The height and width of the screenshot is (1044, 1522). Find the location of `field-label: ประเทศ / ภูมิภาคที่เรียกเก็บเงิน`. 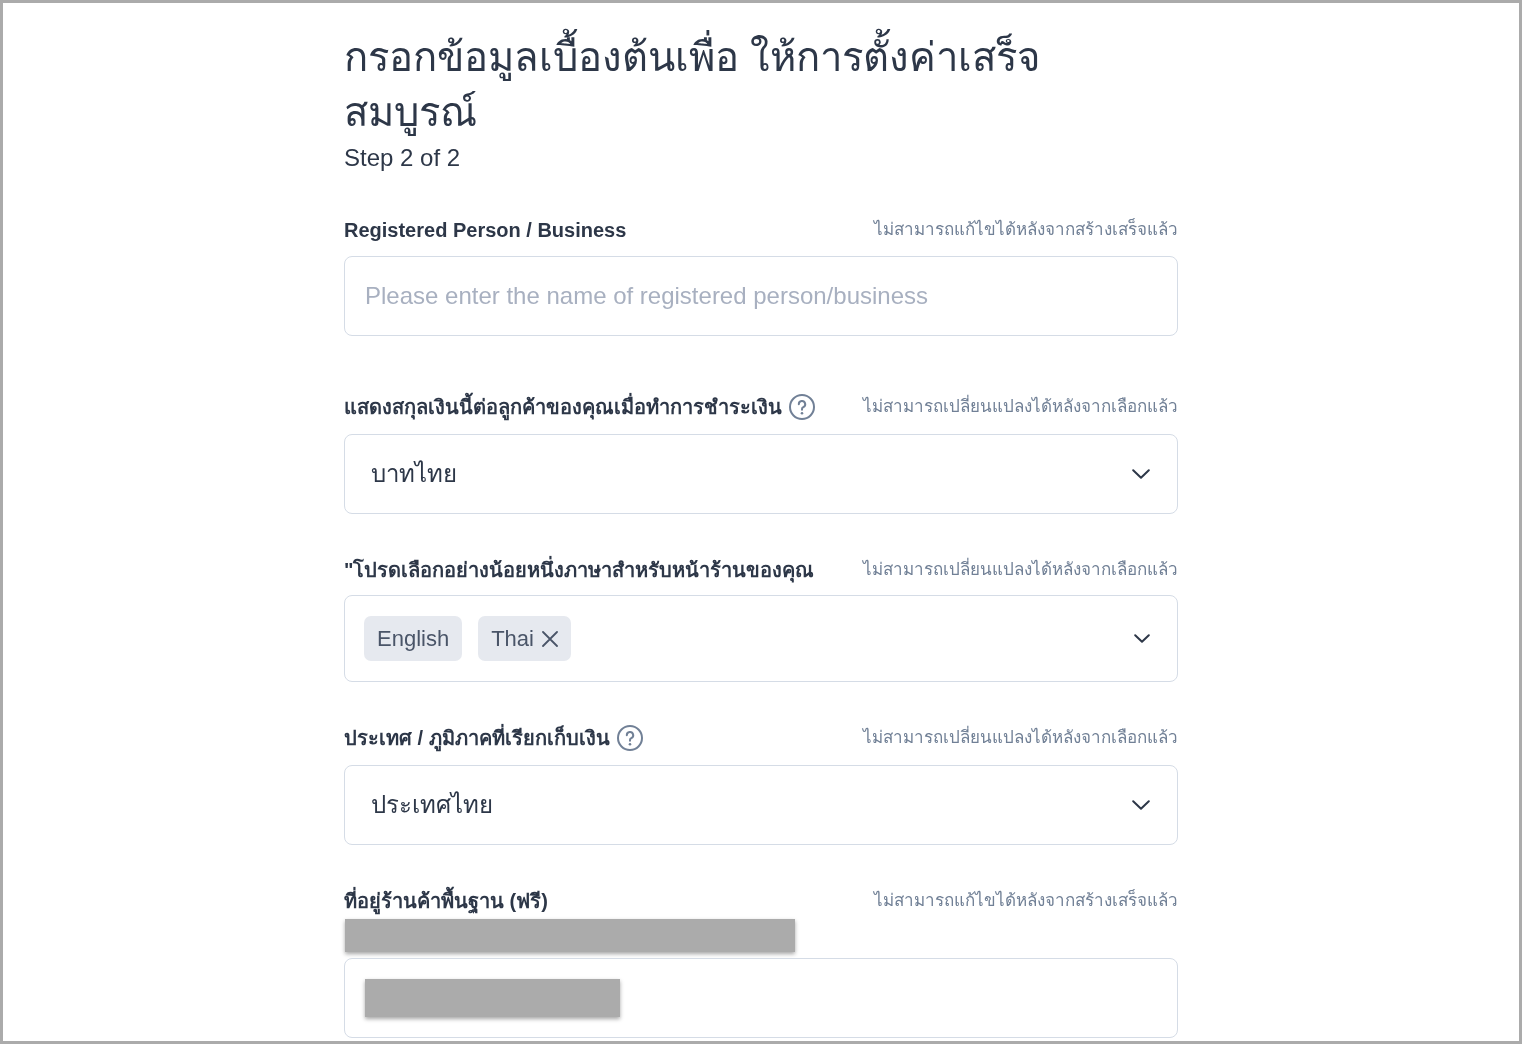

field-label: ประเทศ / ภูมิภาคที่เรียกเก็บเงิน is located at coordinates (477, 738).